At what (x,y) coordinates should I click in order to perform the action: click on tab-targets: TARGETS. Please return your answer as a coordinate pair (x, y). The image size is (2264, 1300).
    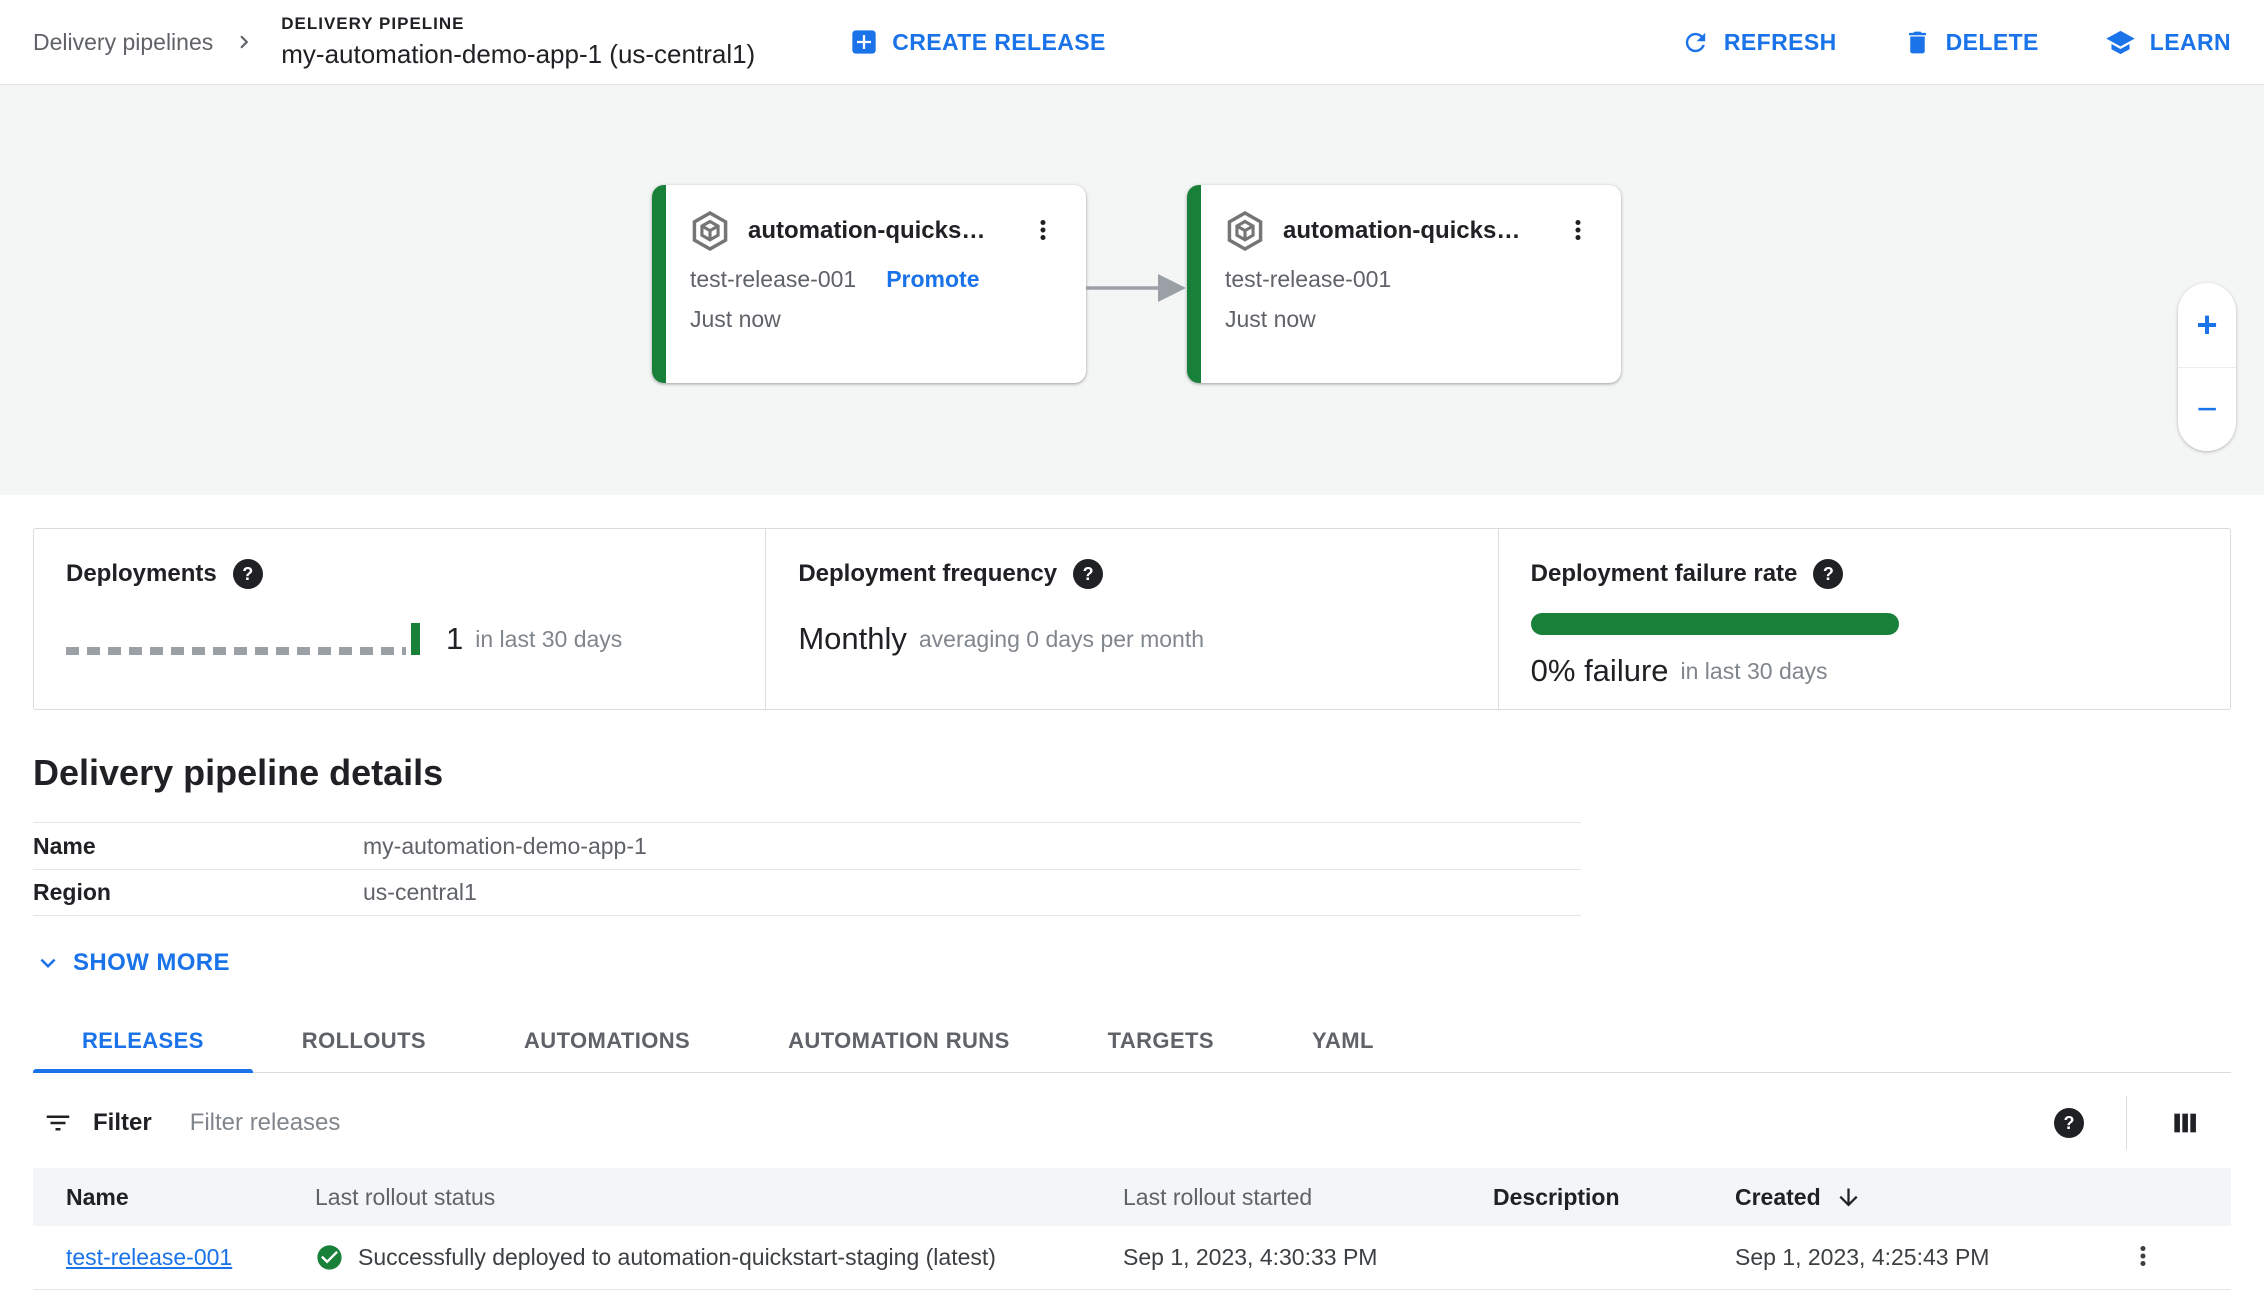
    Looking at the image, I should click on (1161, 1041).